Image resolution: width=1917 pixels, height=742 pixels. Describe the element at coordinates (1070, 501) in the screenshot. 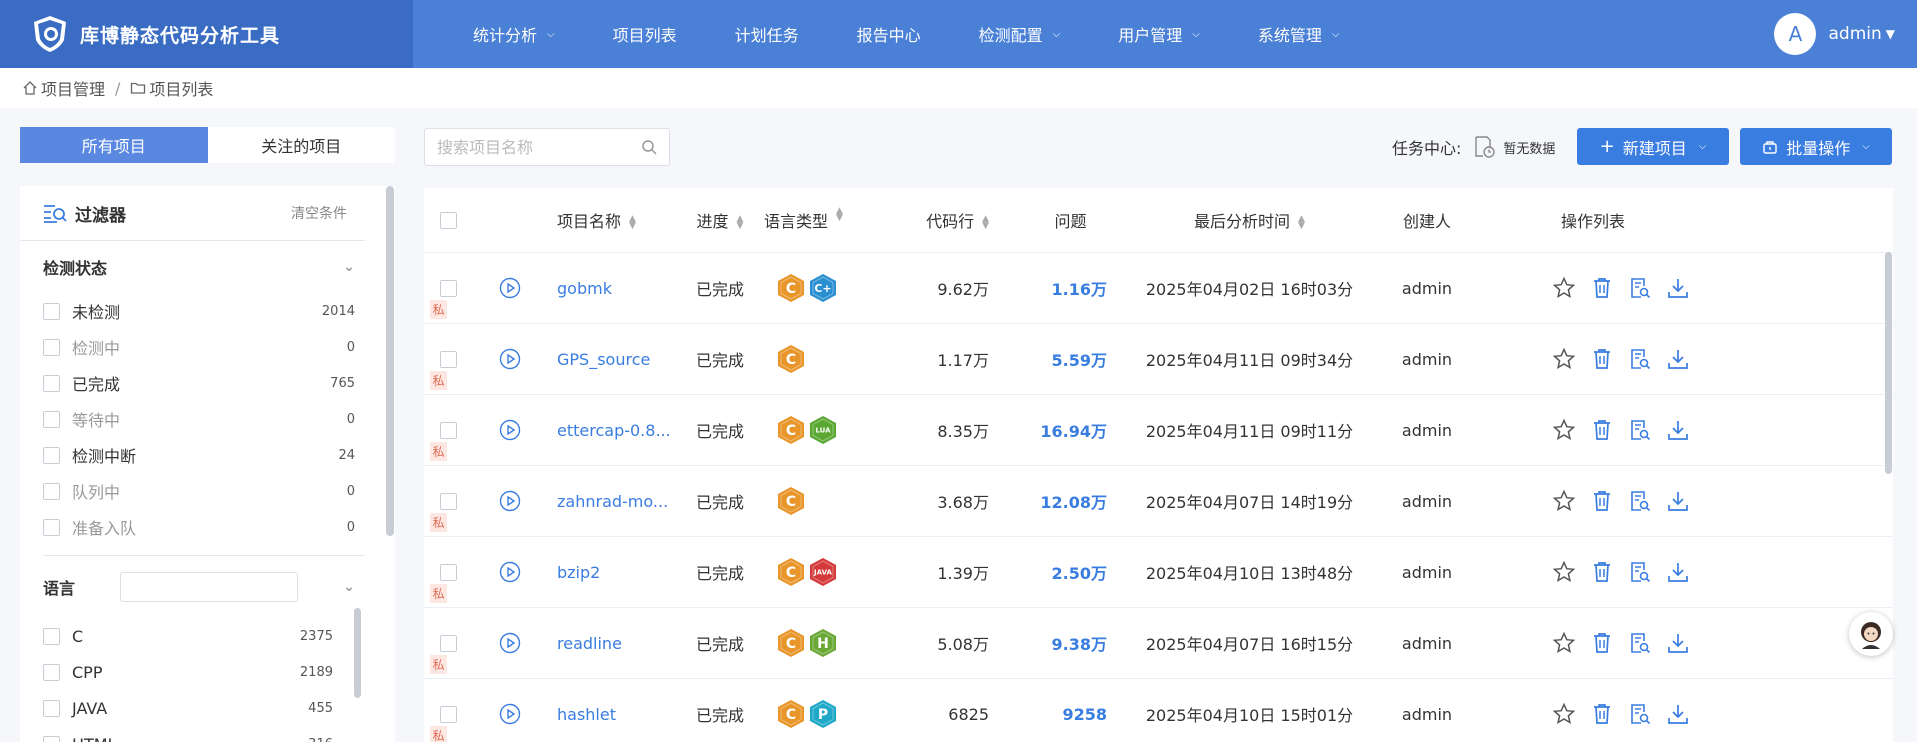

I see `issue-count-link: 12.08万` at that location.